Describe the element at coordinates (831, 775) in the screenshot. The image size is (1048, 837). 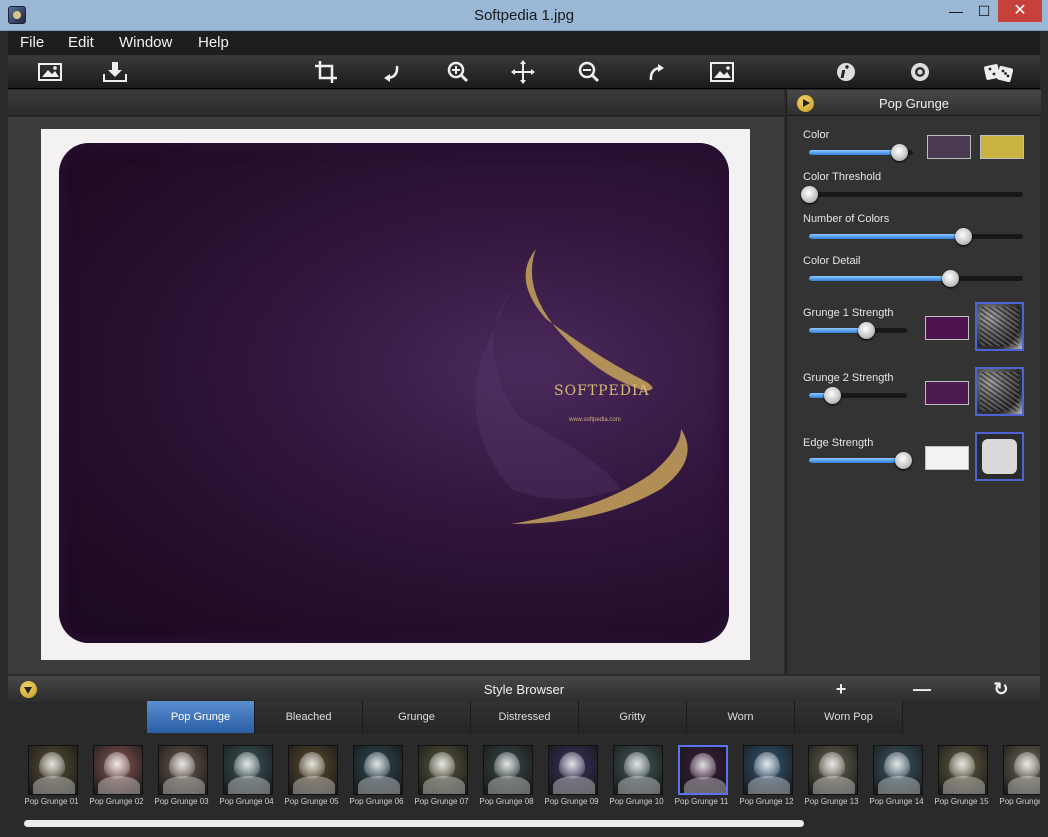
I see `style-thumbnail: Pop Grunge 13` at that location.